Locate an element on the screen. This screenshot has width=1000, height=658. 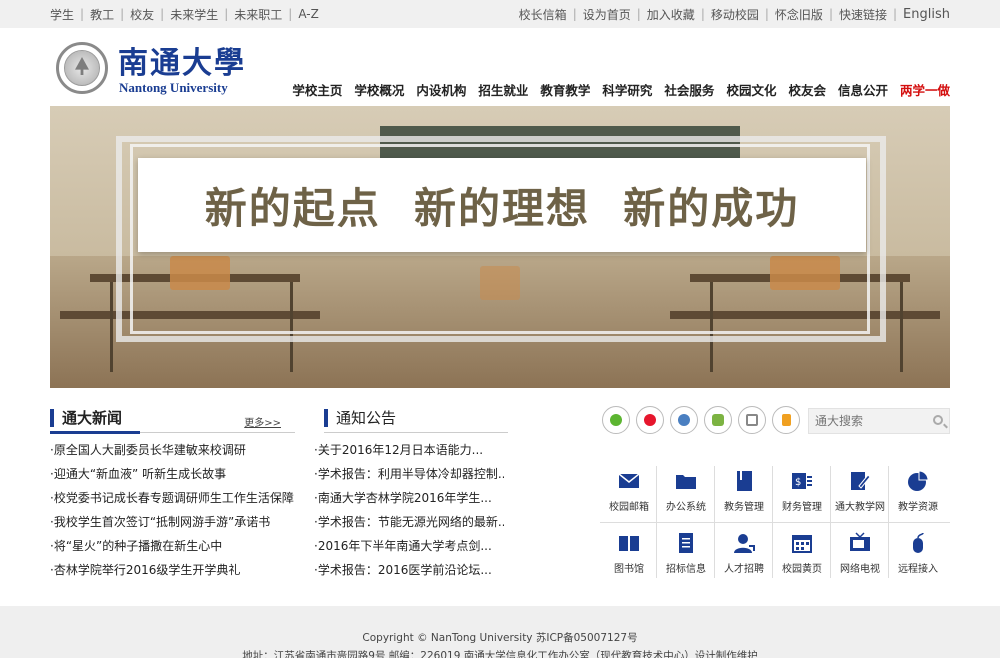
nav-research: 科学研究 is located at coordinates (627, 89).